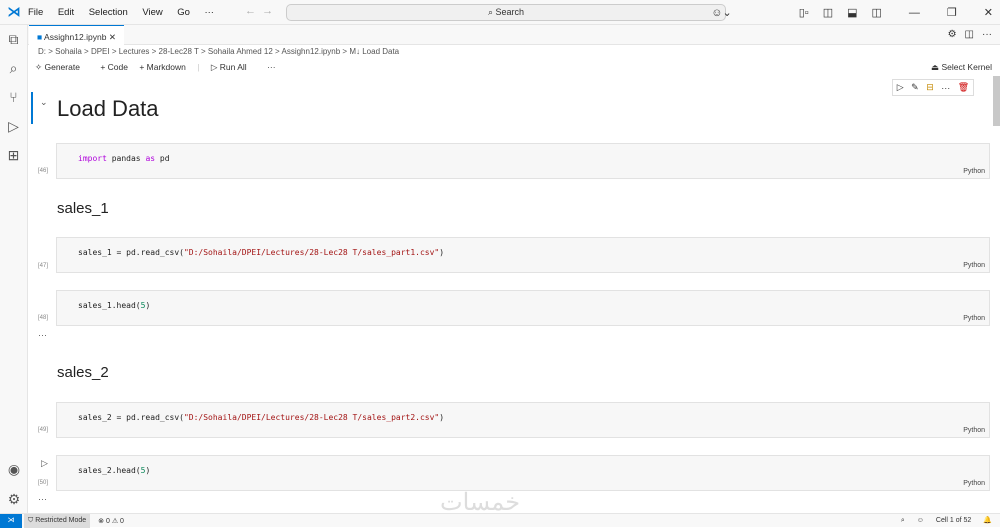 The image size is (1000, 528). Describe the element at coordinates (13, 126) in the screenshot. I see `run-debug-icon: ▷` at that location.